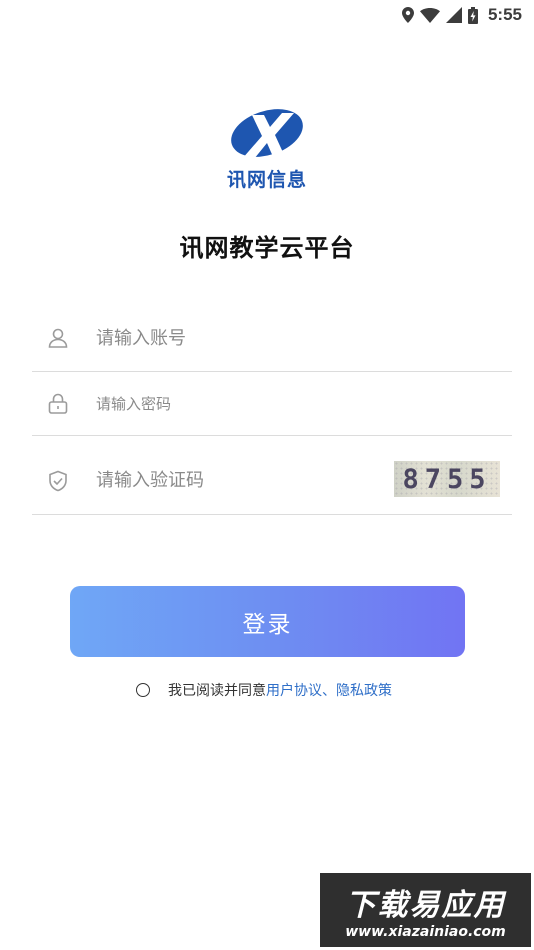 The width and height of the screenshot is (534, 950). Describe the element at coordinates (243, 404) in the screenshot. I see `password-input` at that location.